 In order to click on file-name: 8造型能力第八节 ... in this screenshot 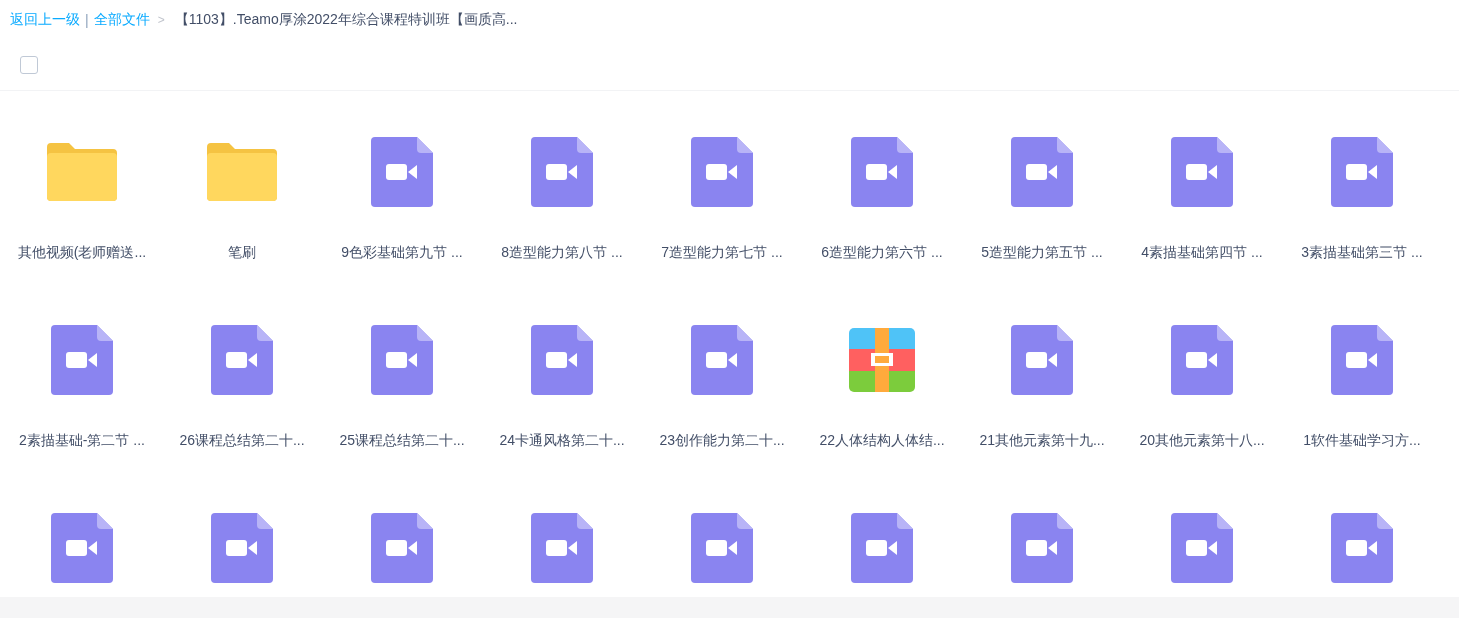, I will do `click(562, 252)`.